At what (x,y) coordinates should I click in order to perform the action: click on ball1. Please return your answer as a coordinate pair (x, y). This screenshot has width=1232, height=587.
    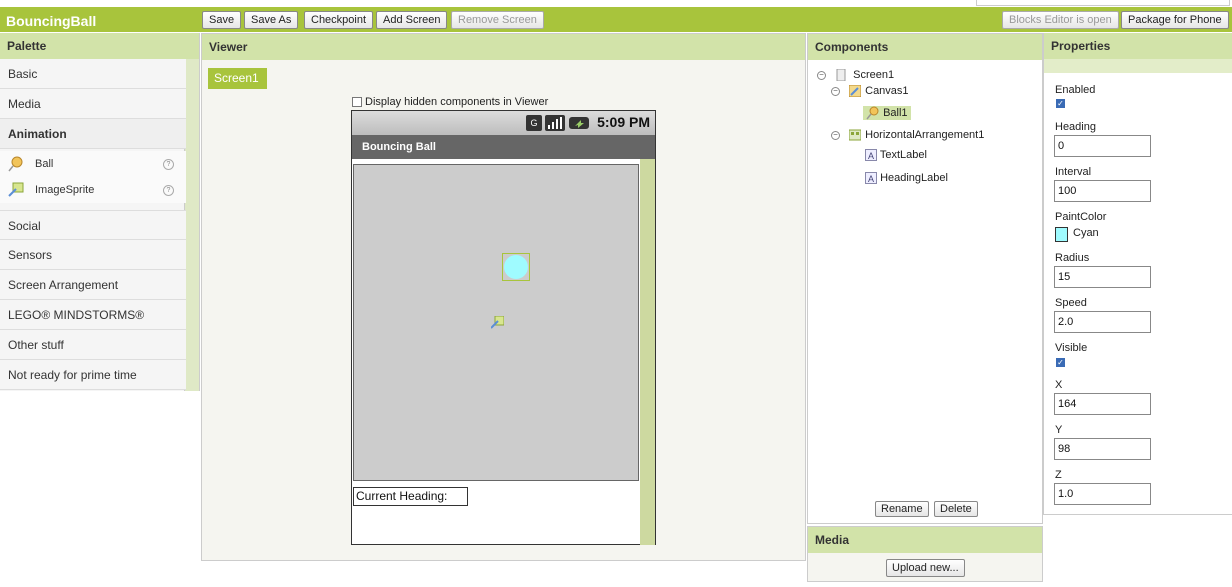
    Looking at the image, I should click on (516, 267).